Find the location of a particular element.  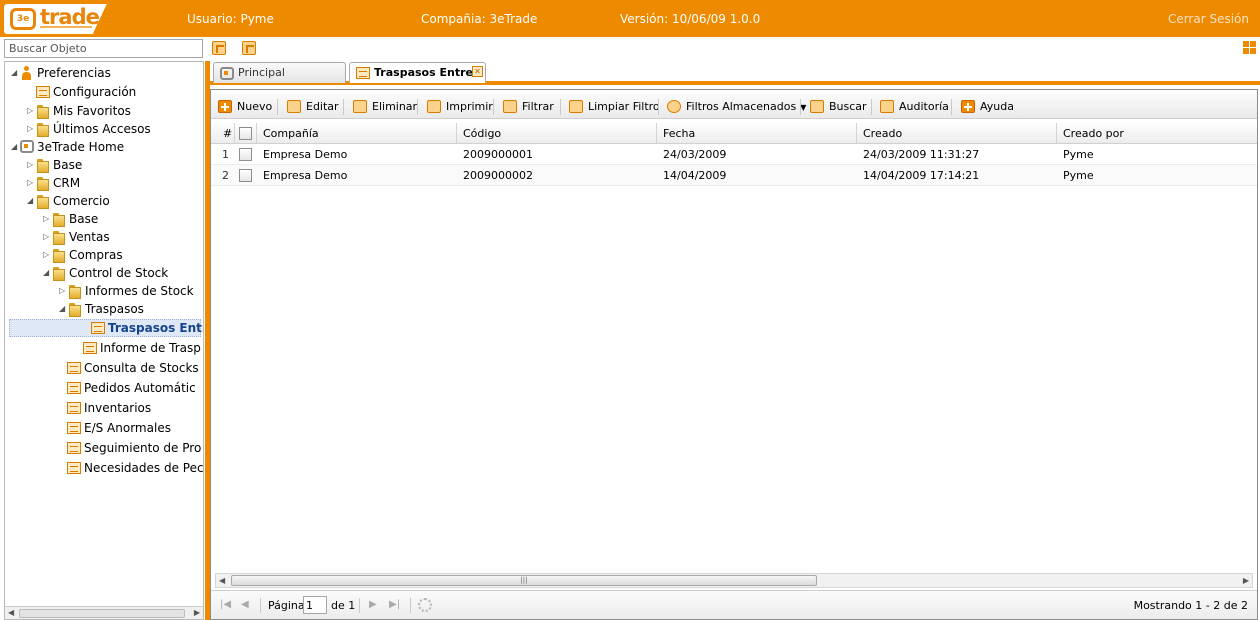

search-button: Buscar is located at coordinates (838, 107).